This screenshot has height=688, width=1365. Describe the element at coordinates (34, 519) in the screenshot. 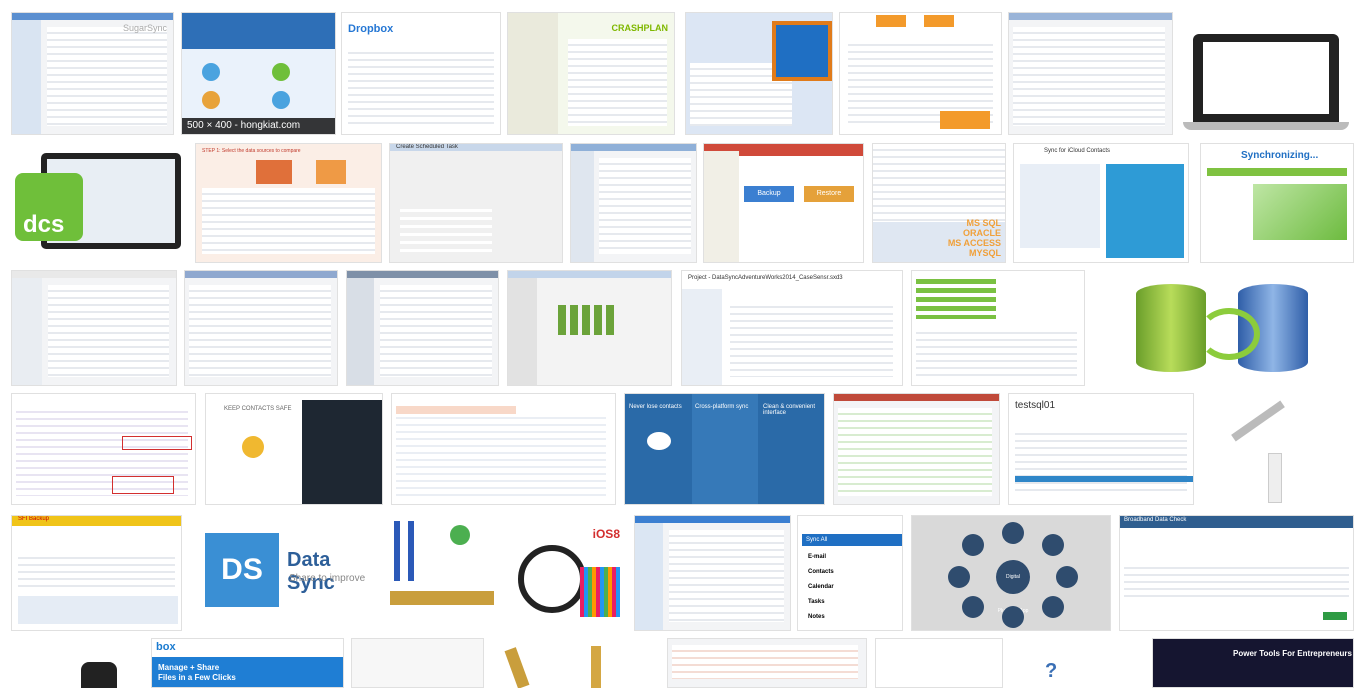

I see `thumb-label: SFI Backup` at that location.